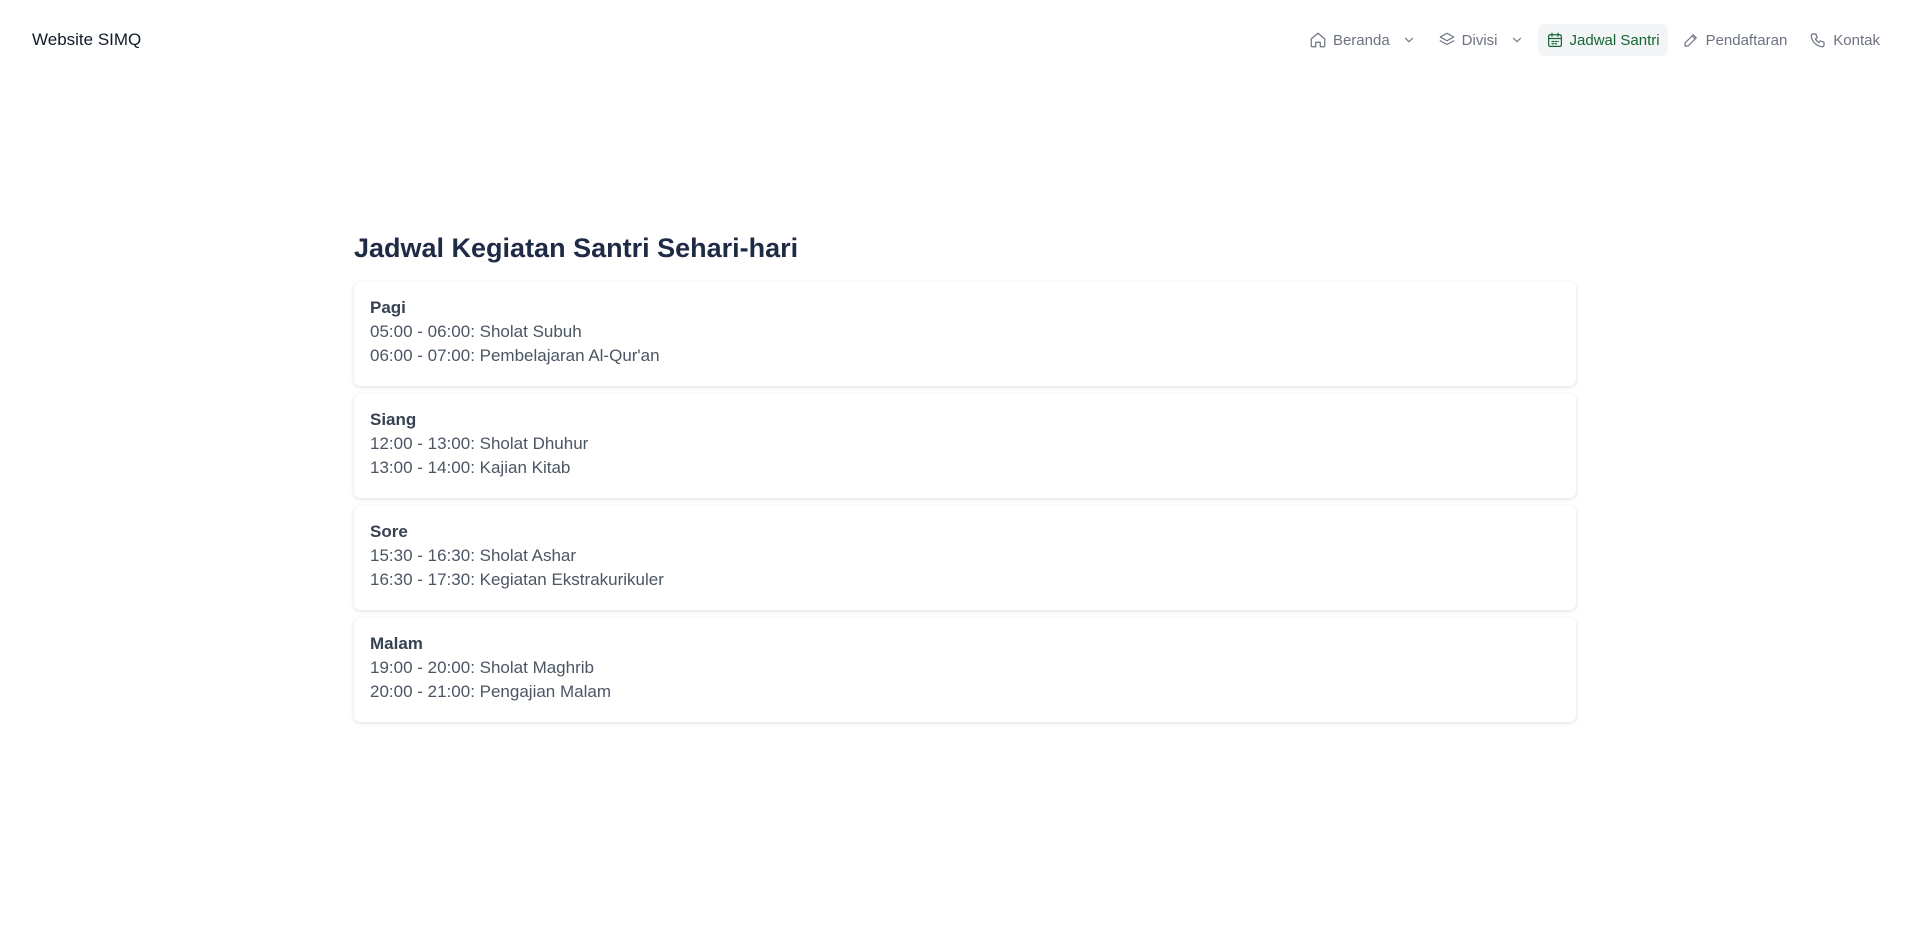 The image size is (1920, 947). I want to click on card-title: Pagi, so click(388, 307).